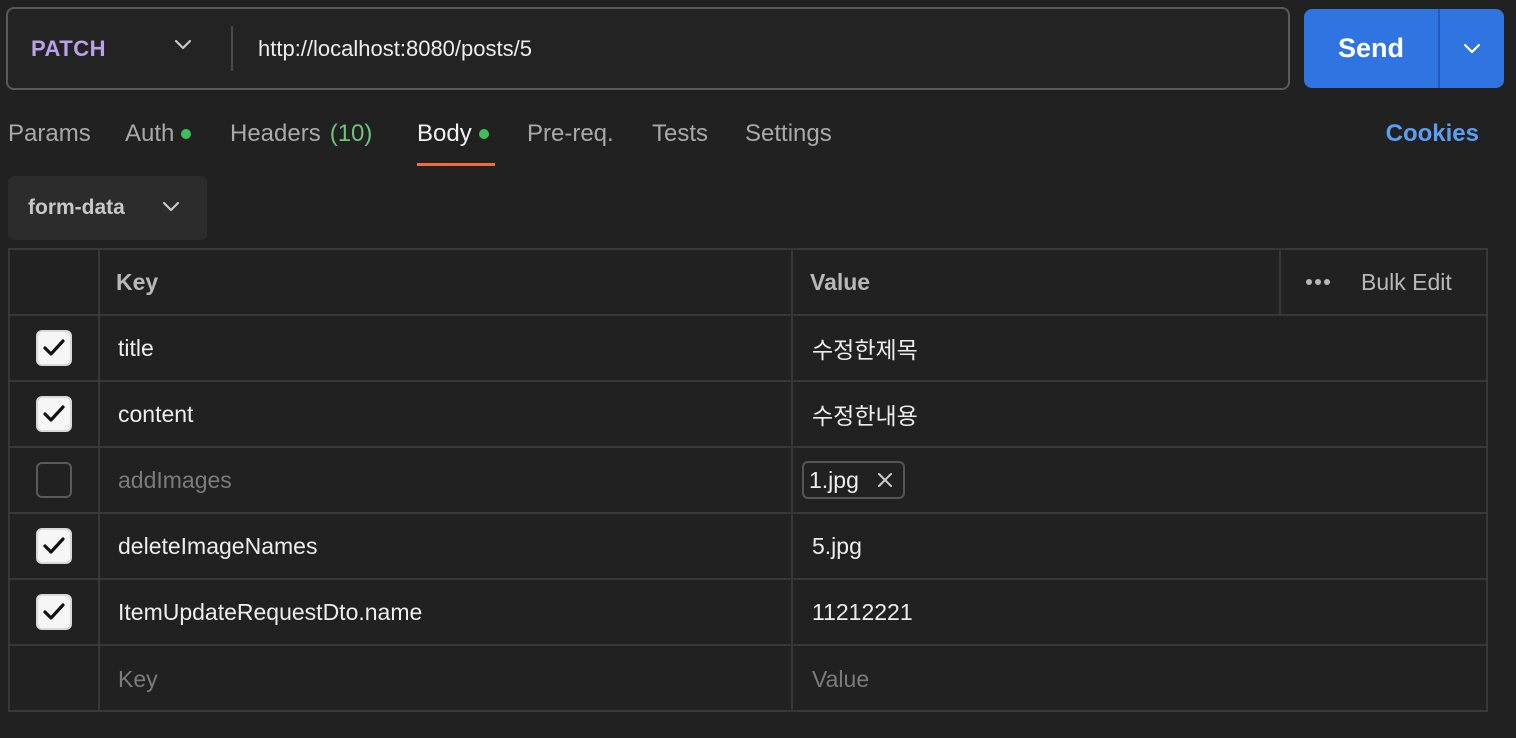  I want to click on body-type-dropdown: form-data, so click(107, 208).